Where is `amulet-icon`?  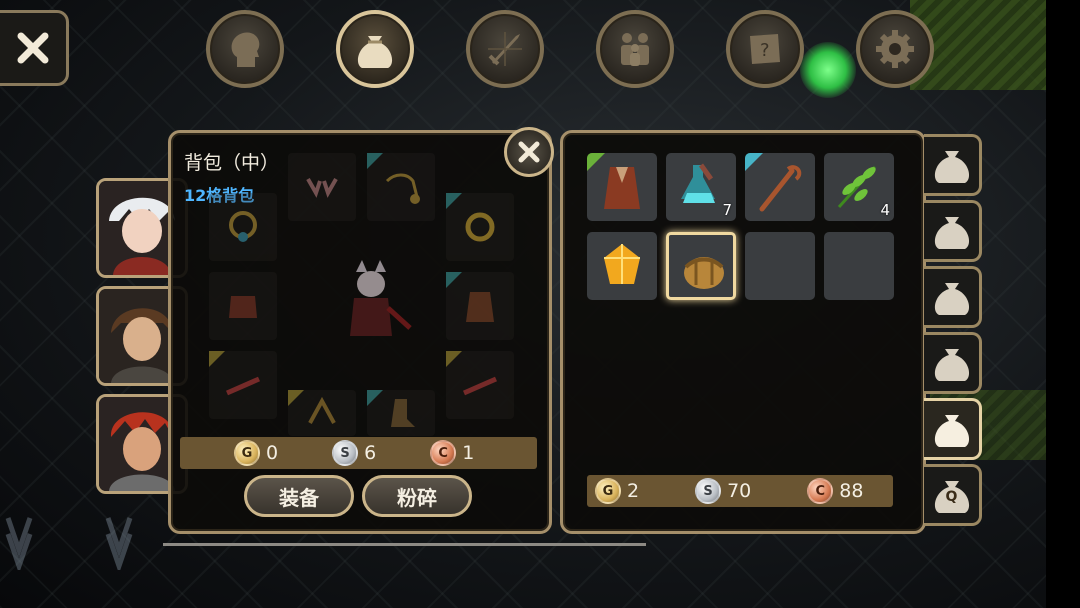
amulet-icon is located at coordinates (243, 226).